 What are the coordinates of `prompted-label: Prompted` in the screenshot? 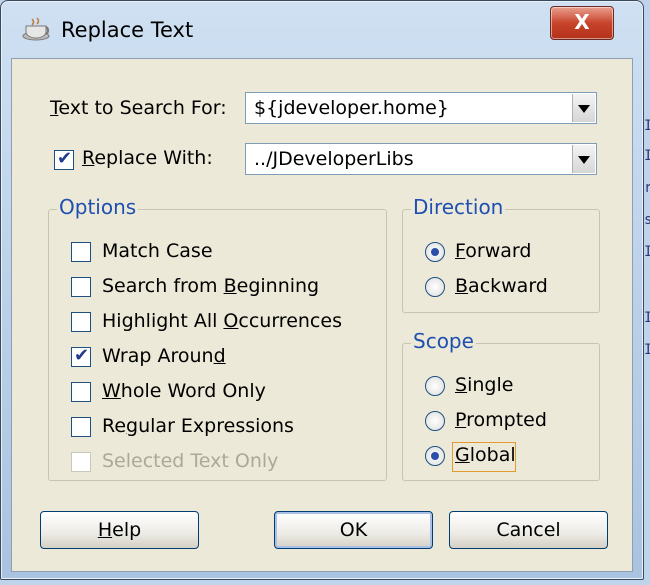 It's located at (501, 420).